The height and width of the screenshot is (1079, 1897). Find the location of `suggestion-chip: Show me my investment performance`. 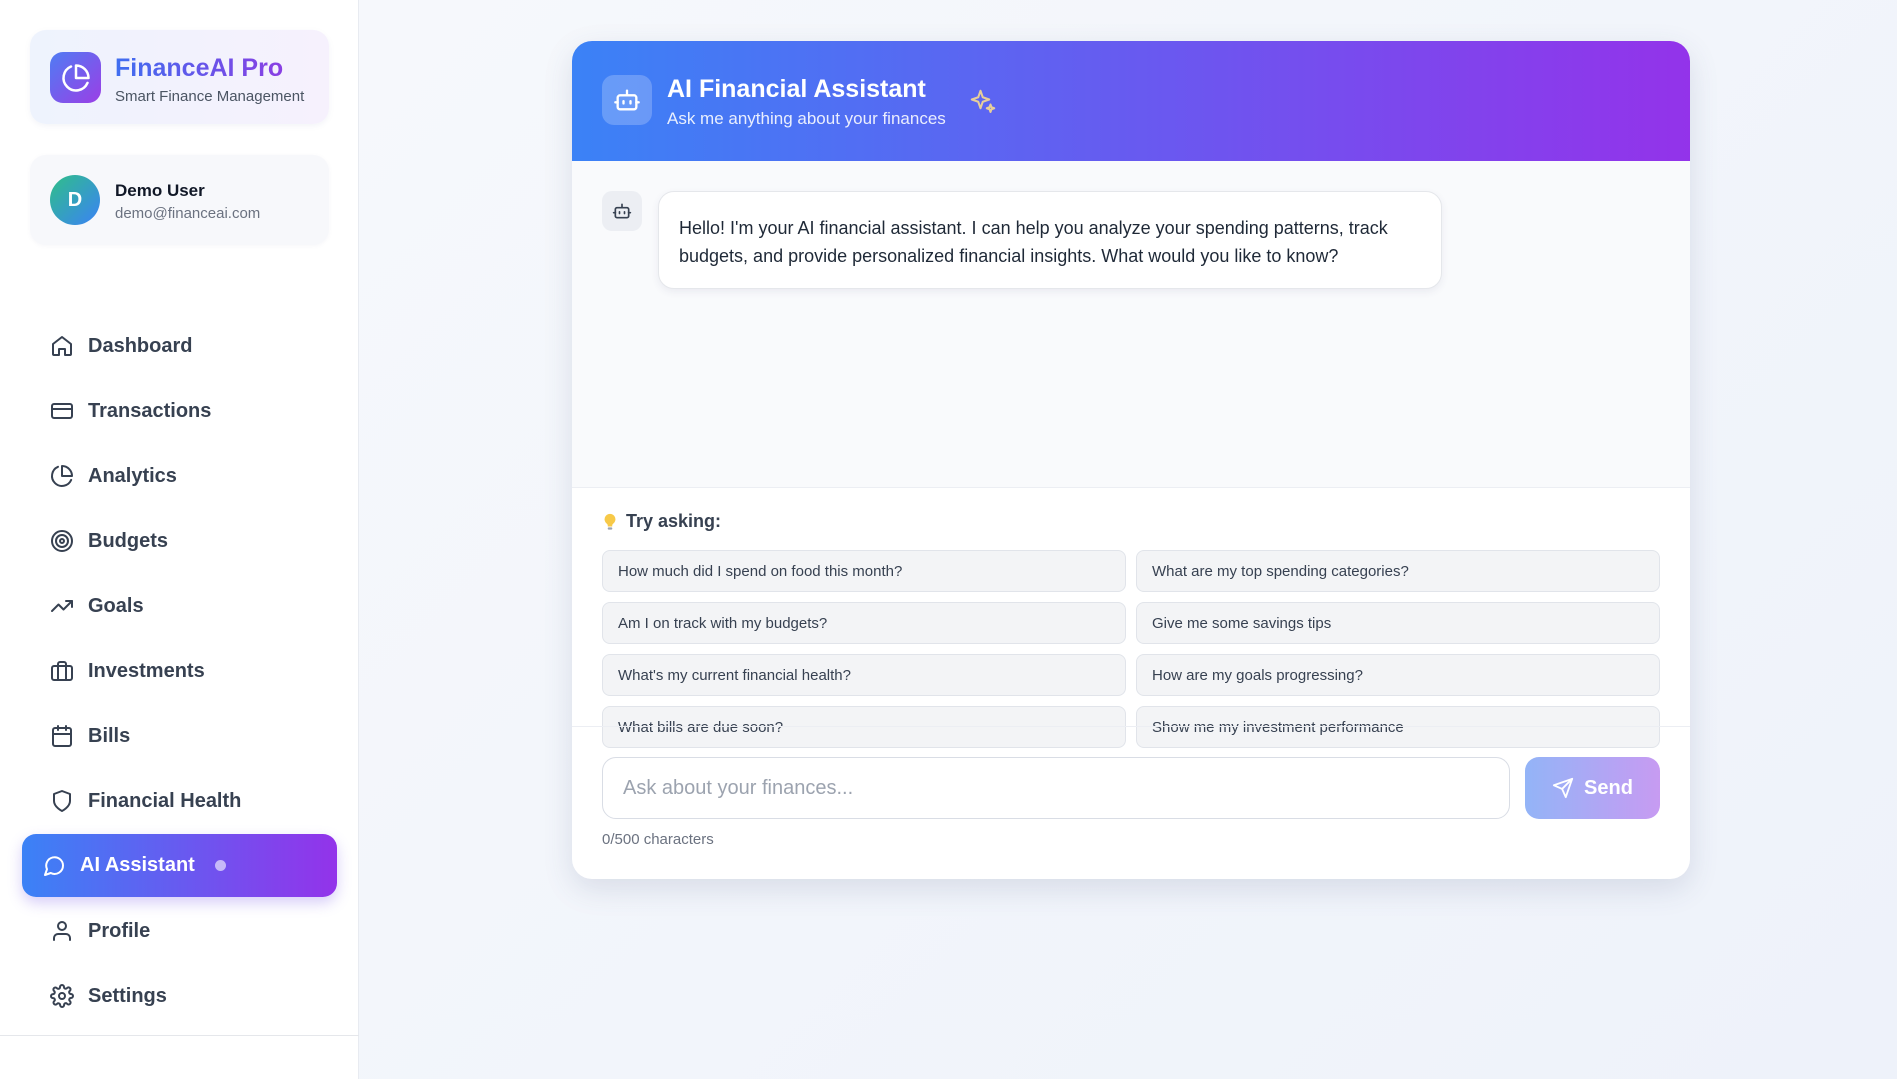

suggestion-chip: Show me my investment performance is located at coordinates (1398, 727).